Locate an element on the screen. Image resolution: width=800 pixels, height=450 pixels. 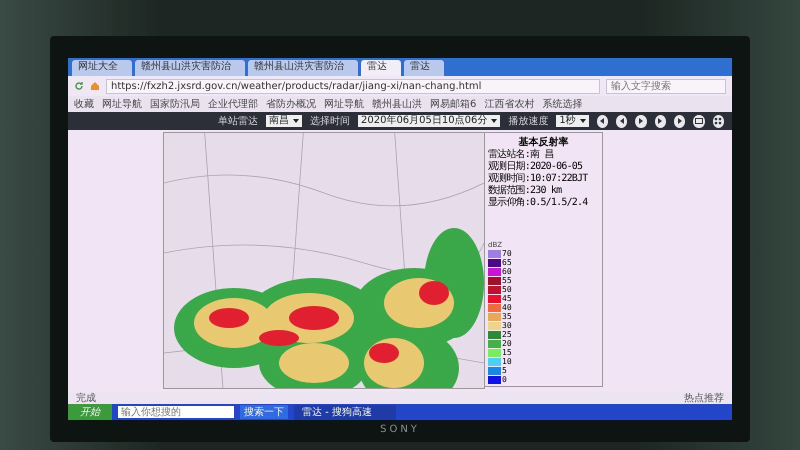
grid-button is located at coordinates (718, 121).